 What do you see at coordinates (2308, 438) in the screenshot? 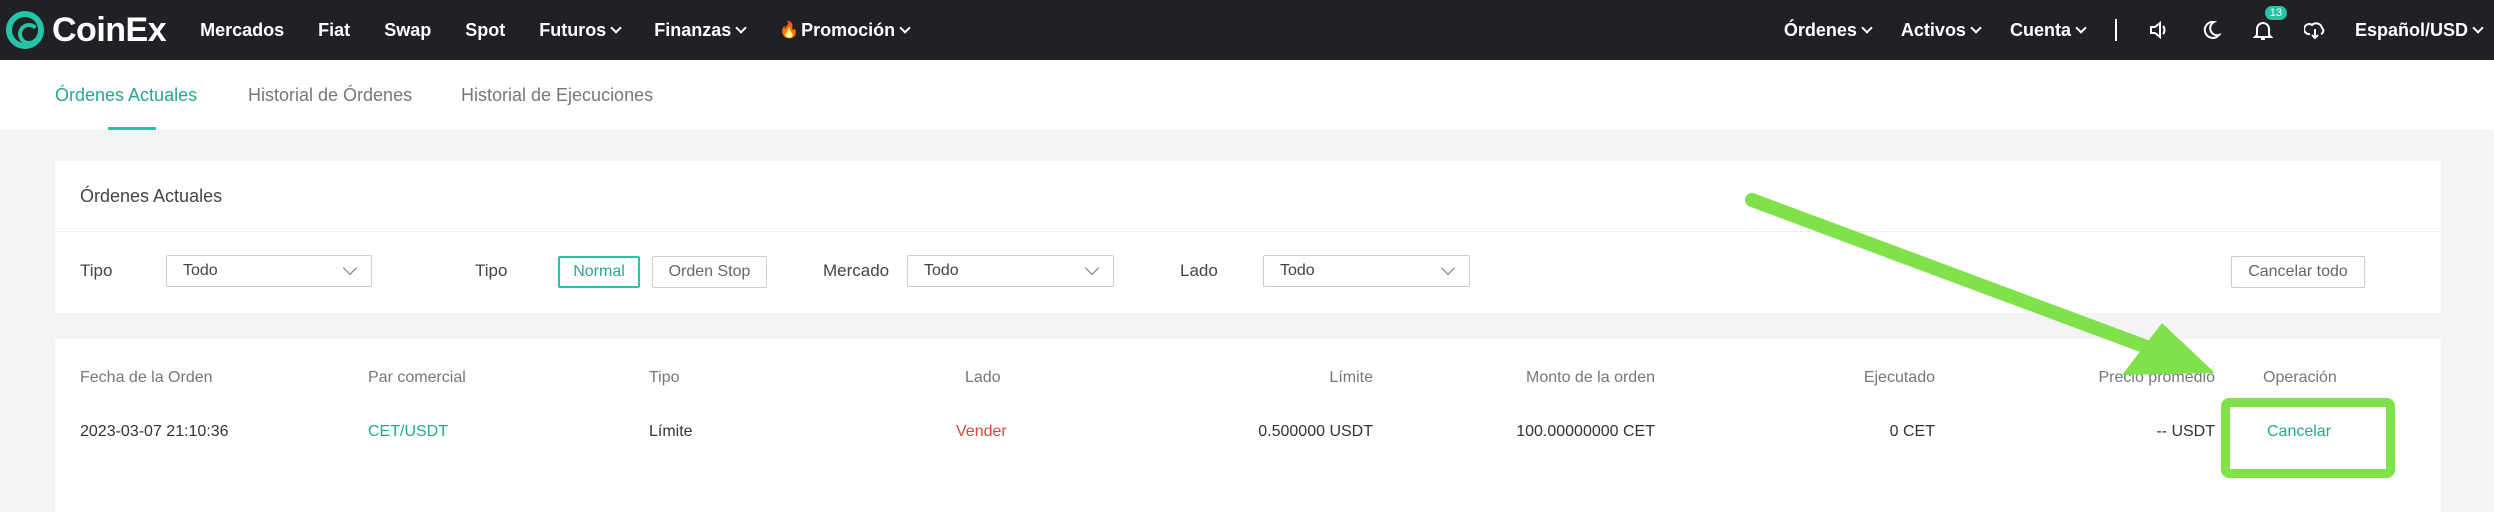
I see `annotation-highlight-box` at bounding box center [2308, 438].